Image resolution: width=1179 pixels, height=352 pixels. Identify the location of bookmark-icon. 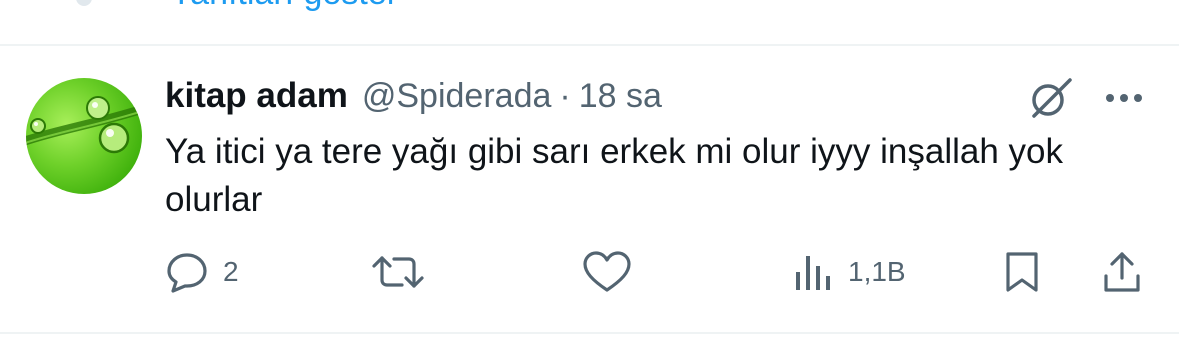
(1022, 272).